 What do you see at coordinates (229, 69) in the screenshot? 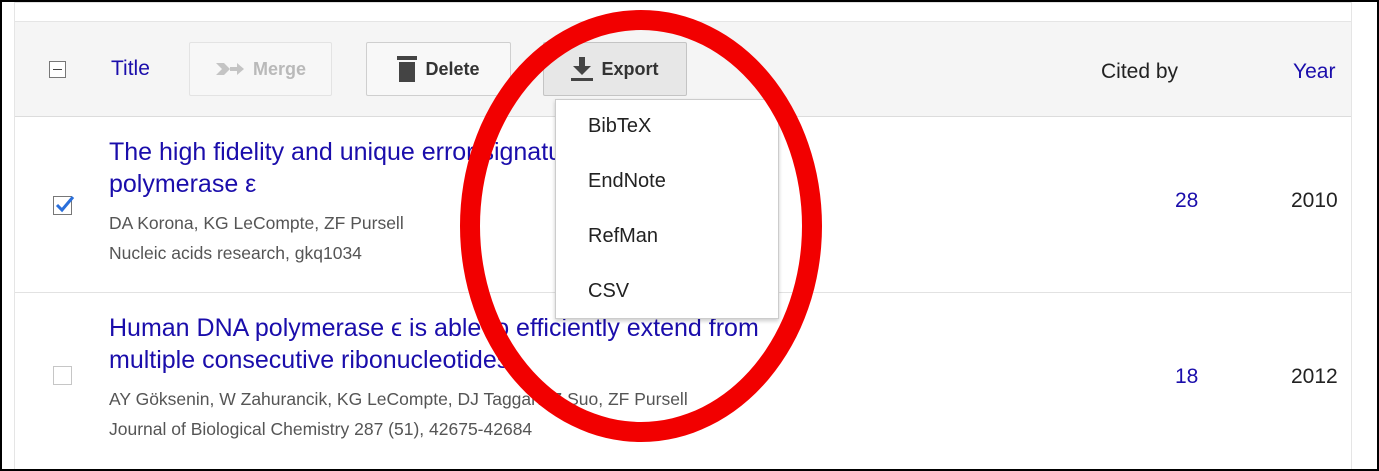
I see `merge-icon` at bounding box center [229, 69].